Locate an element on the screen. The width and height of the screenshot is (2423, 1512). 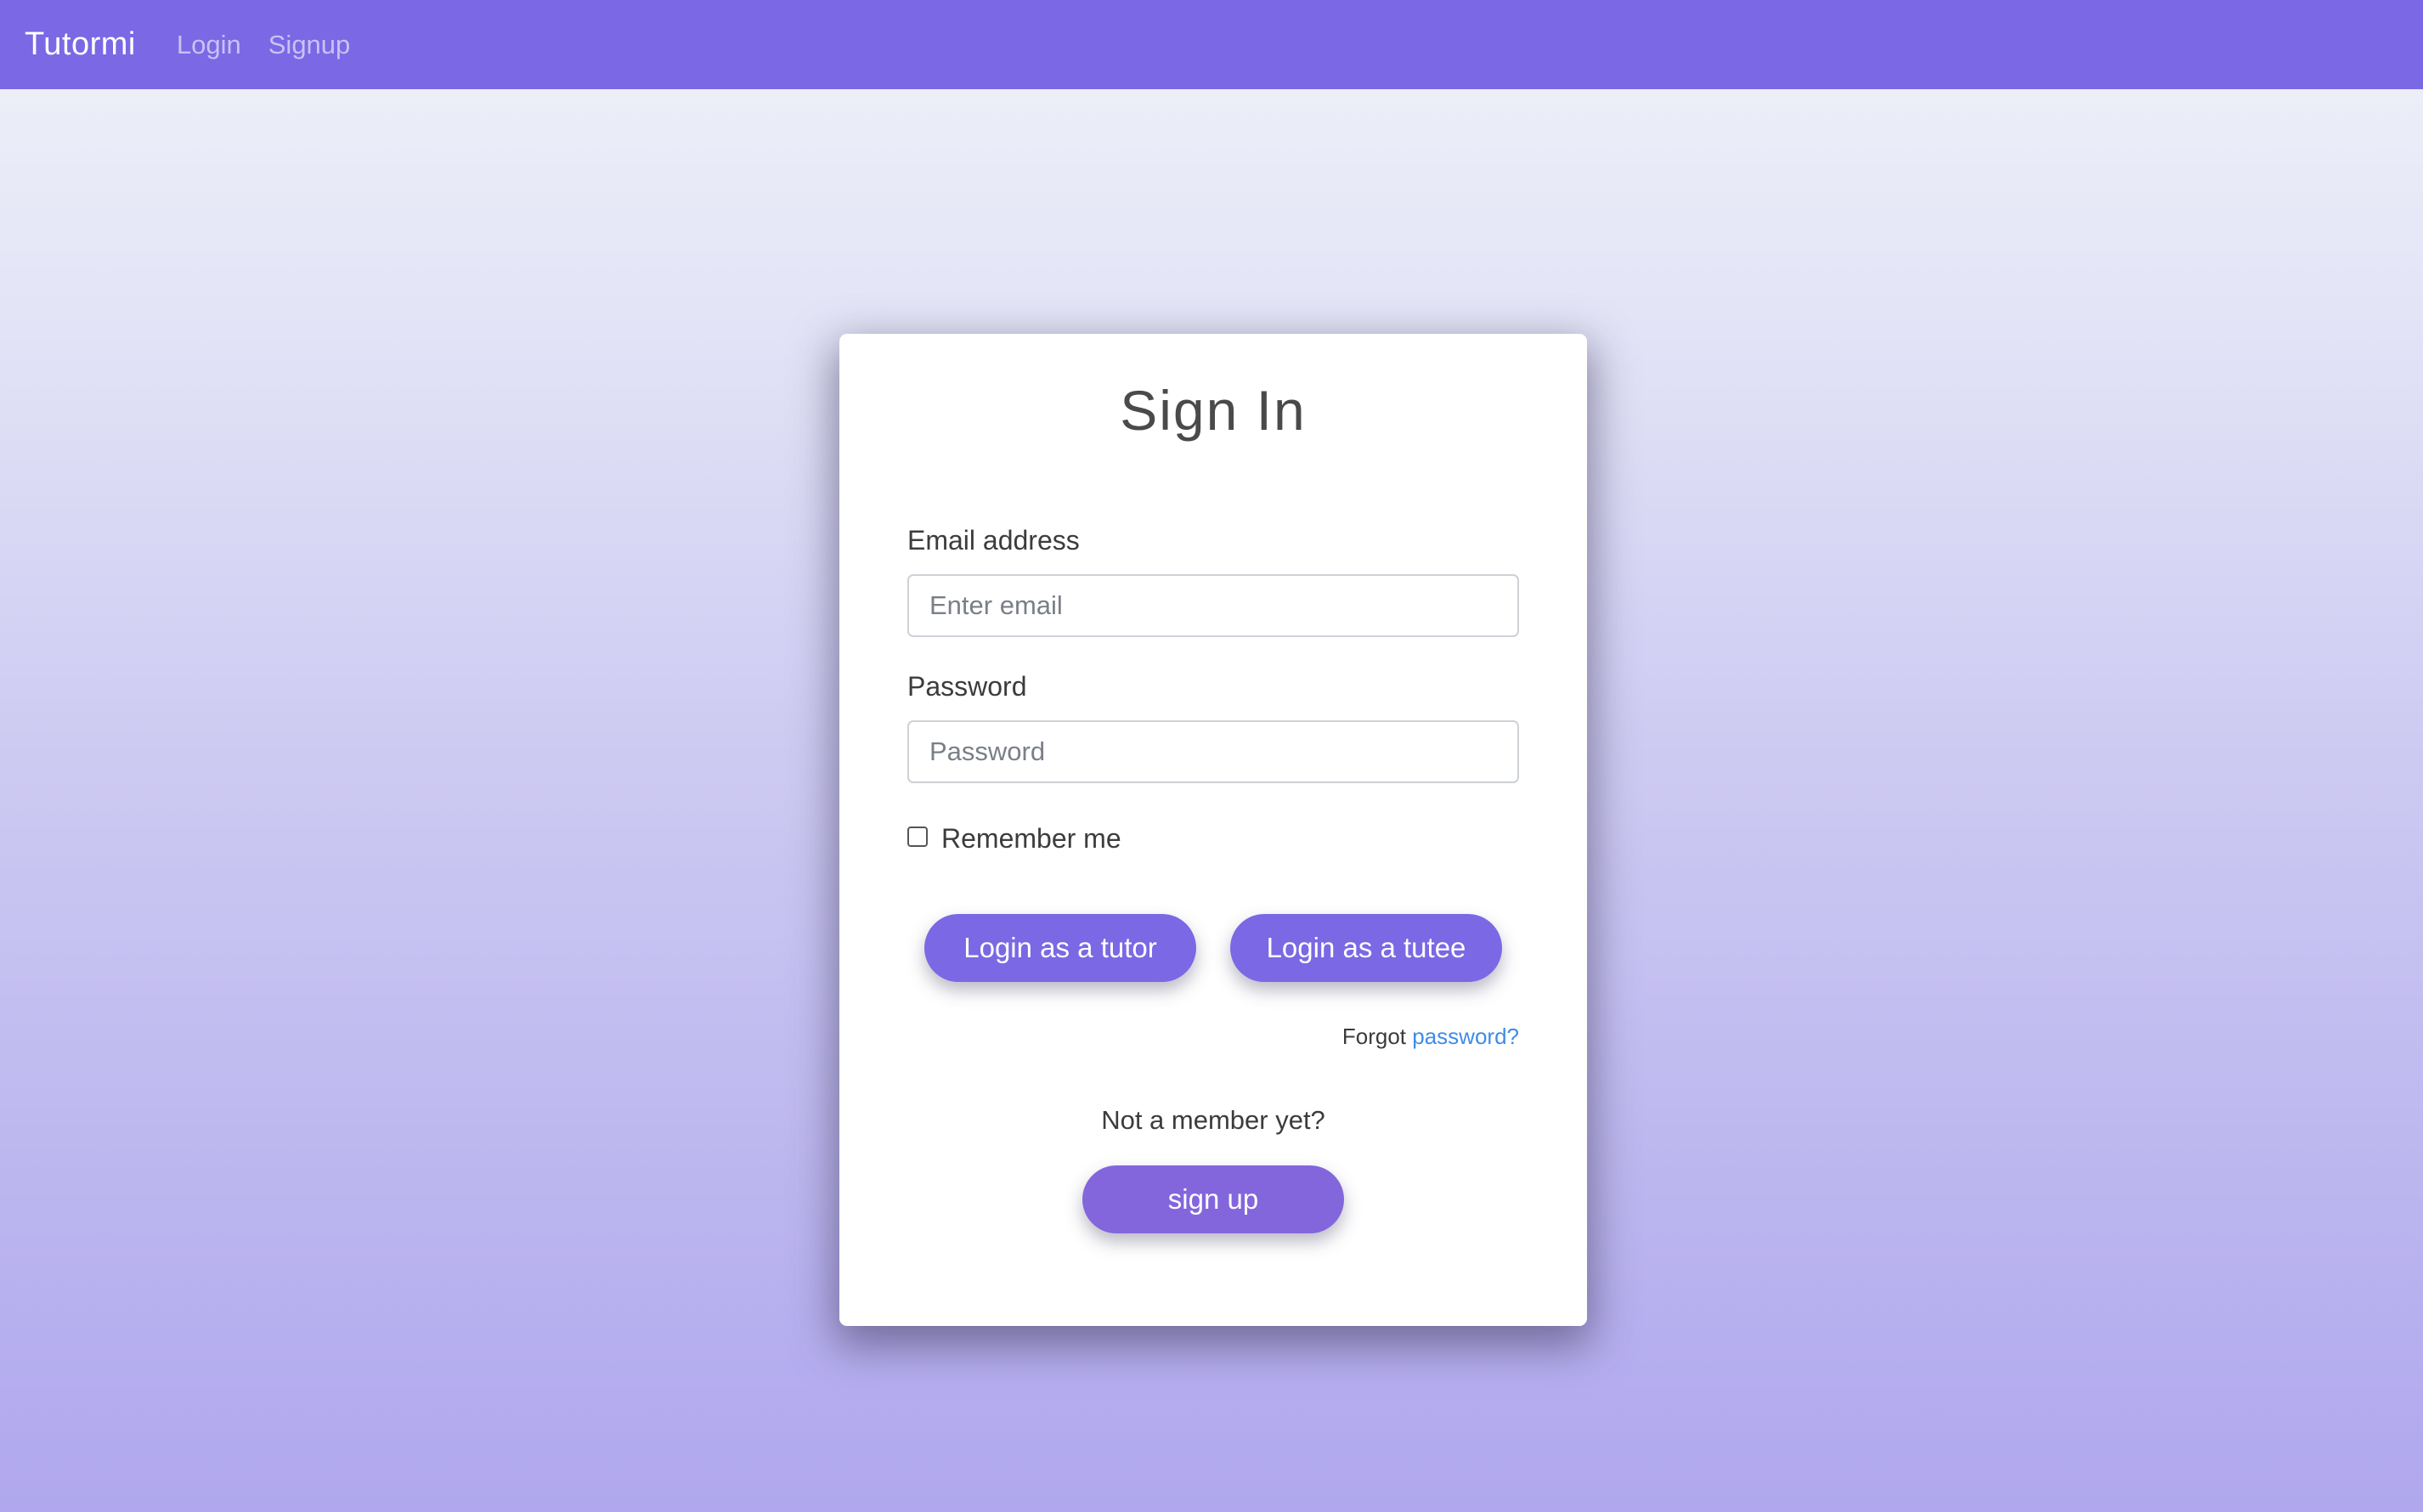
nav-link-login: Login is located at coordinates (209, 45).